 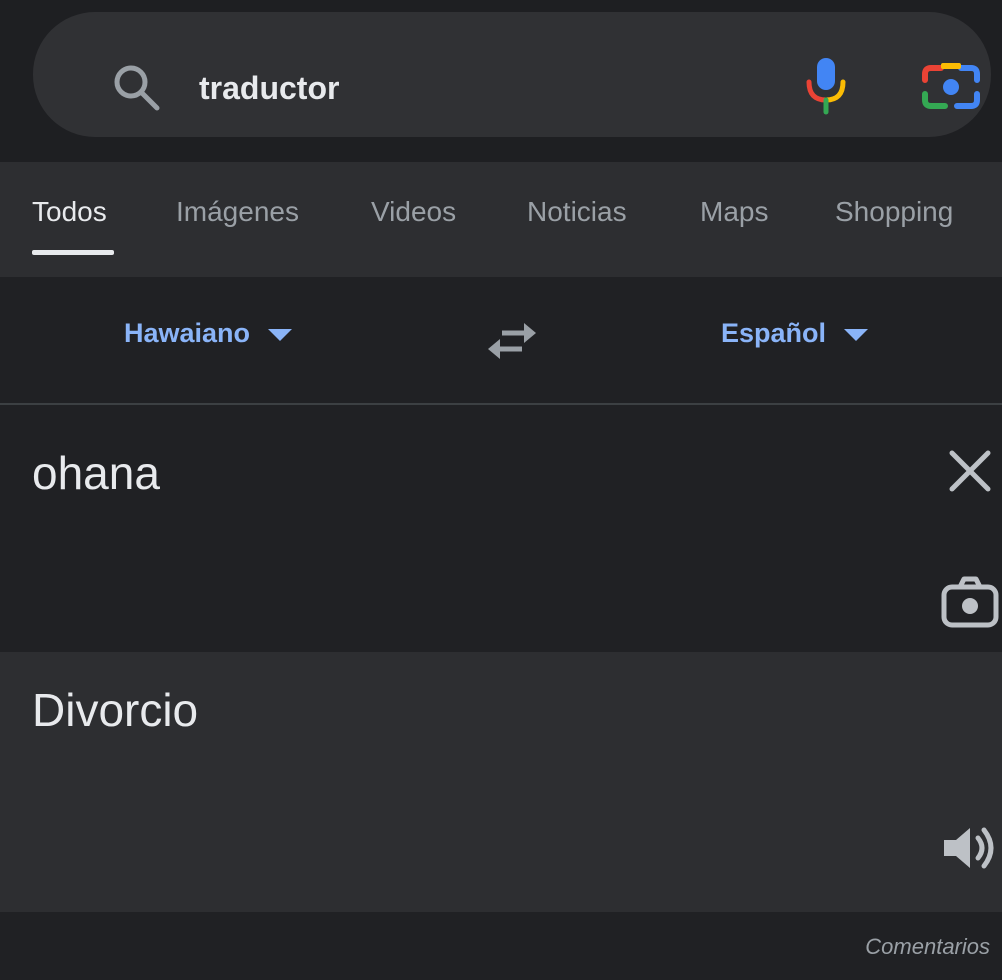 What do you see at coordinates (927, 947) in the screenshot?
I see `feedback-link: Comentarios` at bounding box center [927, 947].